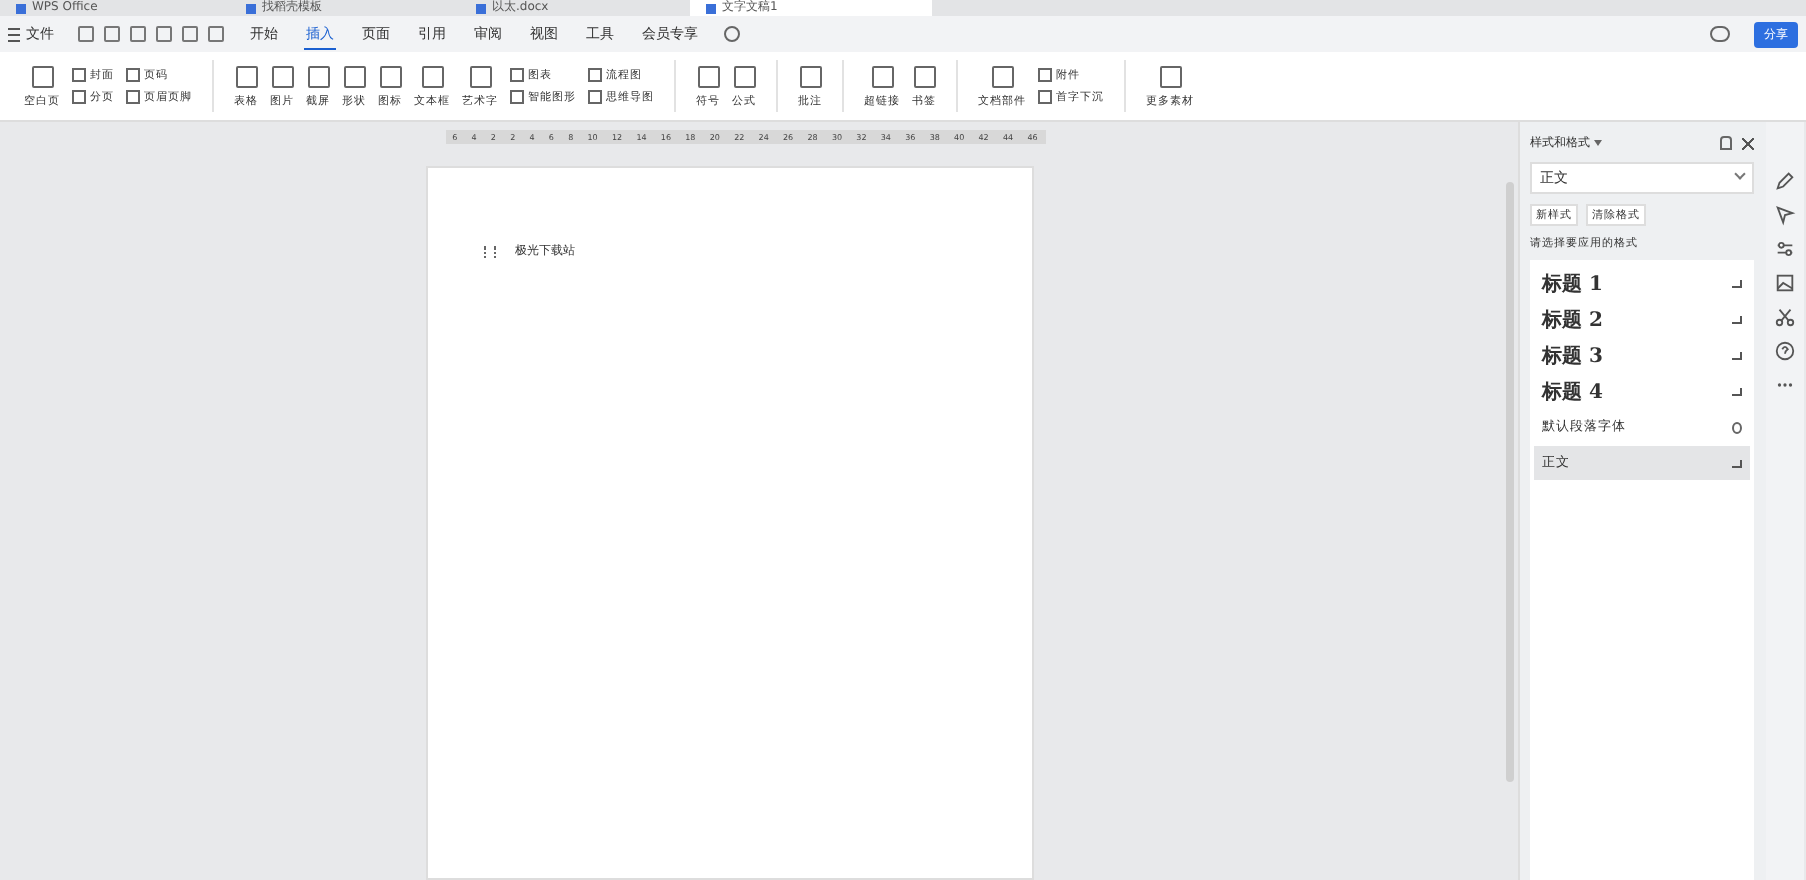 The height and width of the screenshot is (880, 1806). Describe the element at coordinates (1642, 319) in the screenshot. I see `style-item: 标题 2` at that location.